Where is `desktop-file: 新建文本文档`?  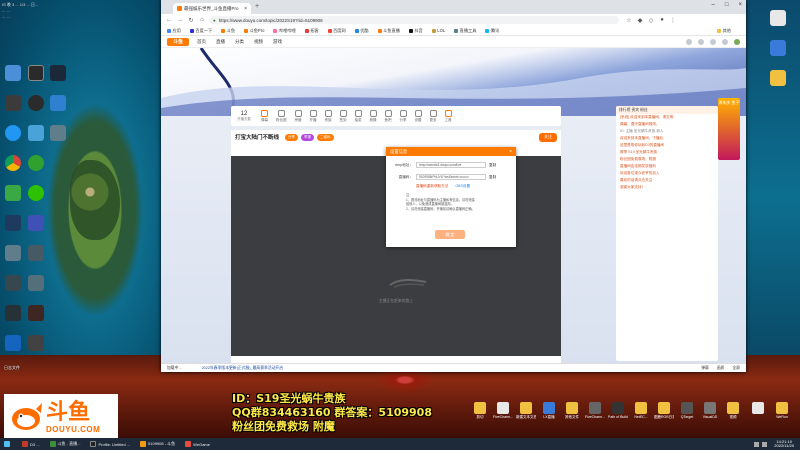
desktop-file: 新建文本文档 is located at coordinates (526, 410).